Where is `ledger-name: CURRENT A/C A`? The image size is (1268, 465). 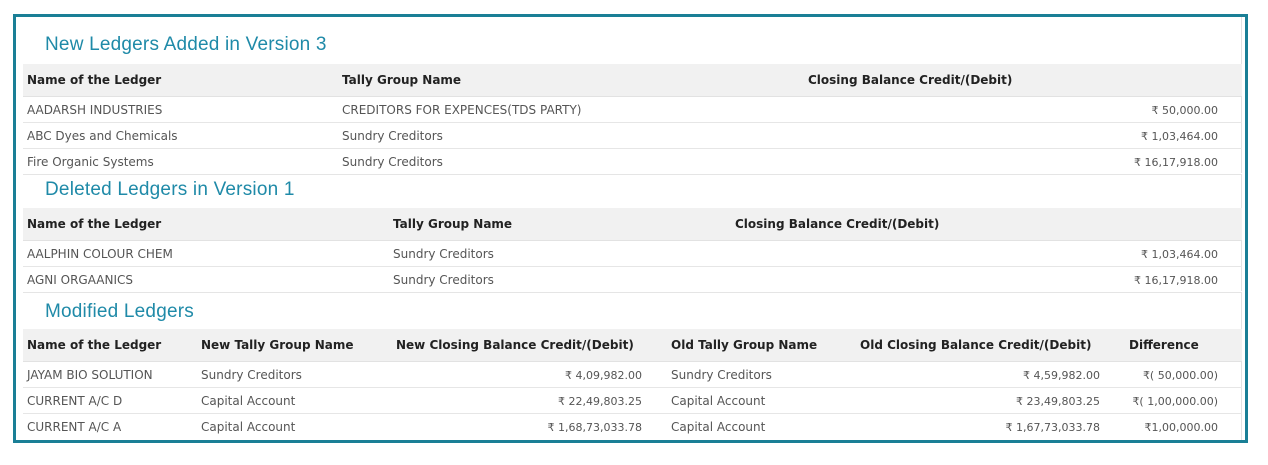 ledger-name: CURRENT A/C A is located at coordinates (74, 427).